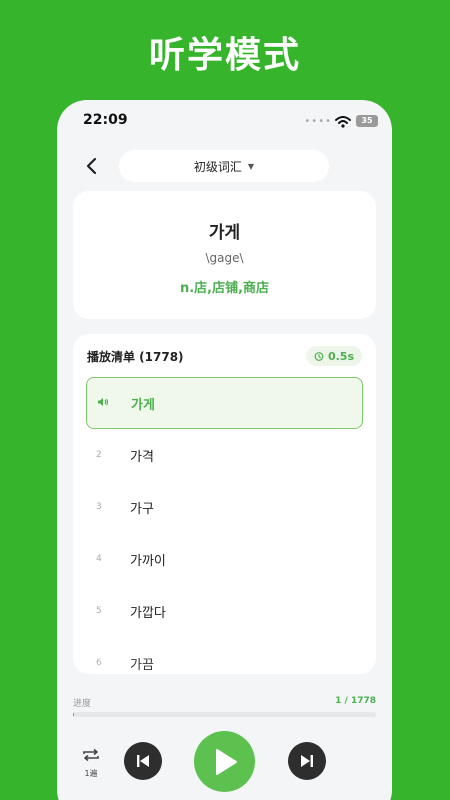 The image size is (450, 800). What do you see at coordinates (224, 714) in the screenshot?
I see `progress-bar` at bounding box center [224, 714].